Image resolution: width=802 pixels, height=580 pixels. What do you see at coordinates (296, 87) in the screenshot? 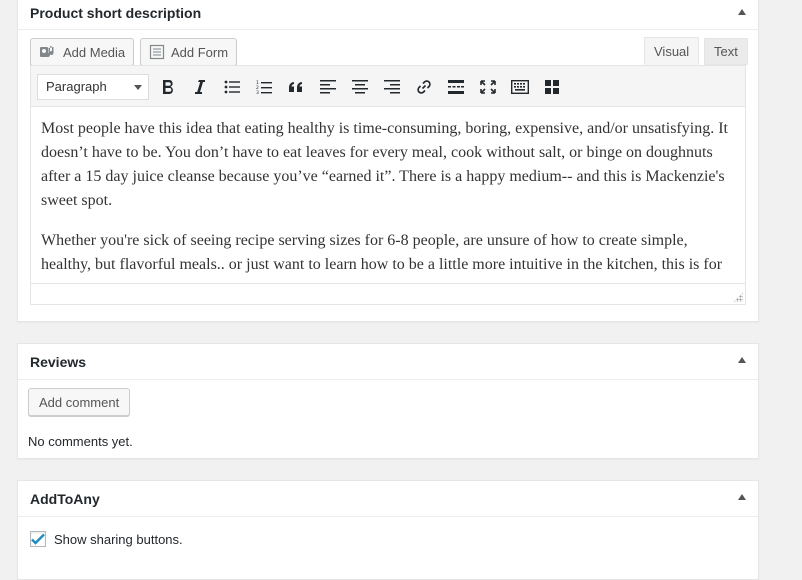
I see `blockquote-icon` at bounding box center [296, 87].